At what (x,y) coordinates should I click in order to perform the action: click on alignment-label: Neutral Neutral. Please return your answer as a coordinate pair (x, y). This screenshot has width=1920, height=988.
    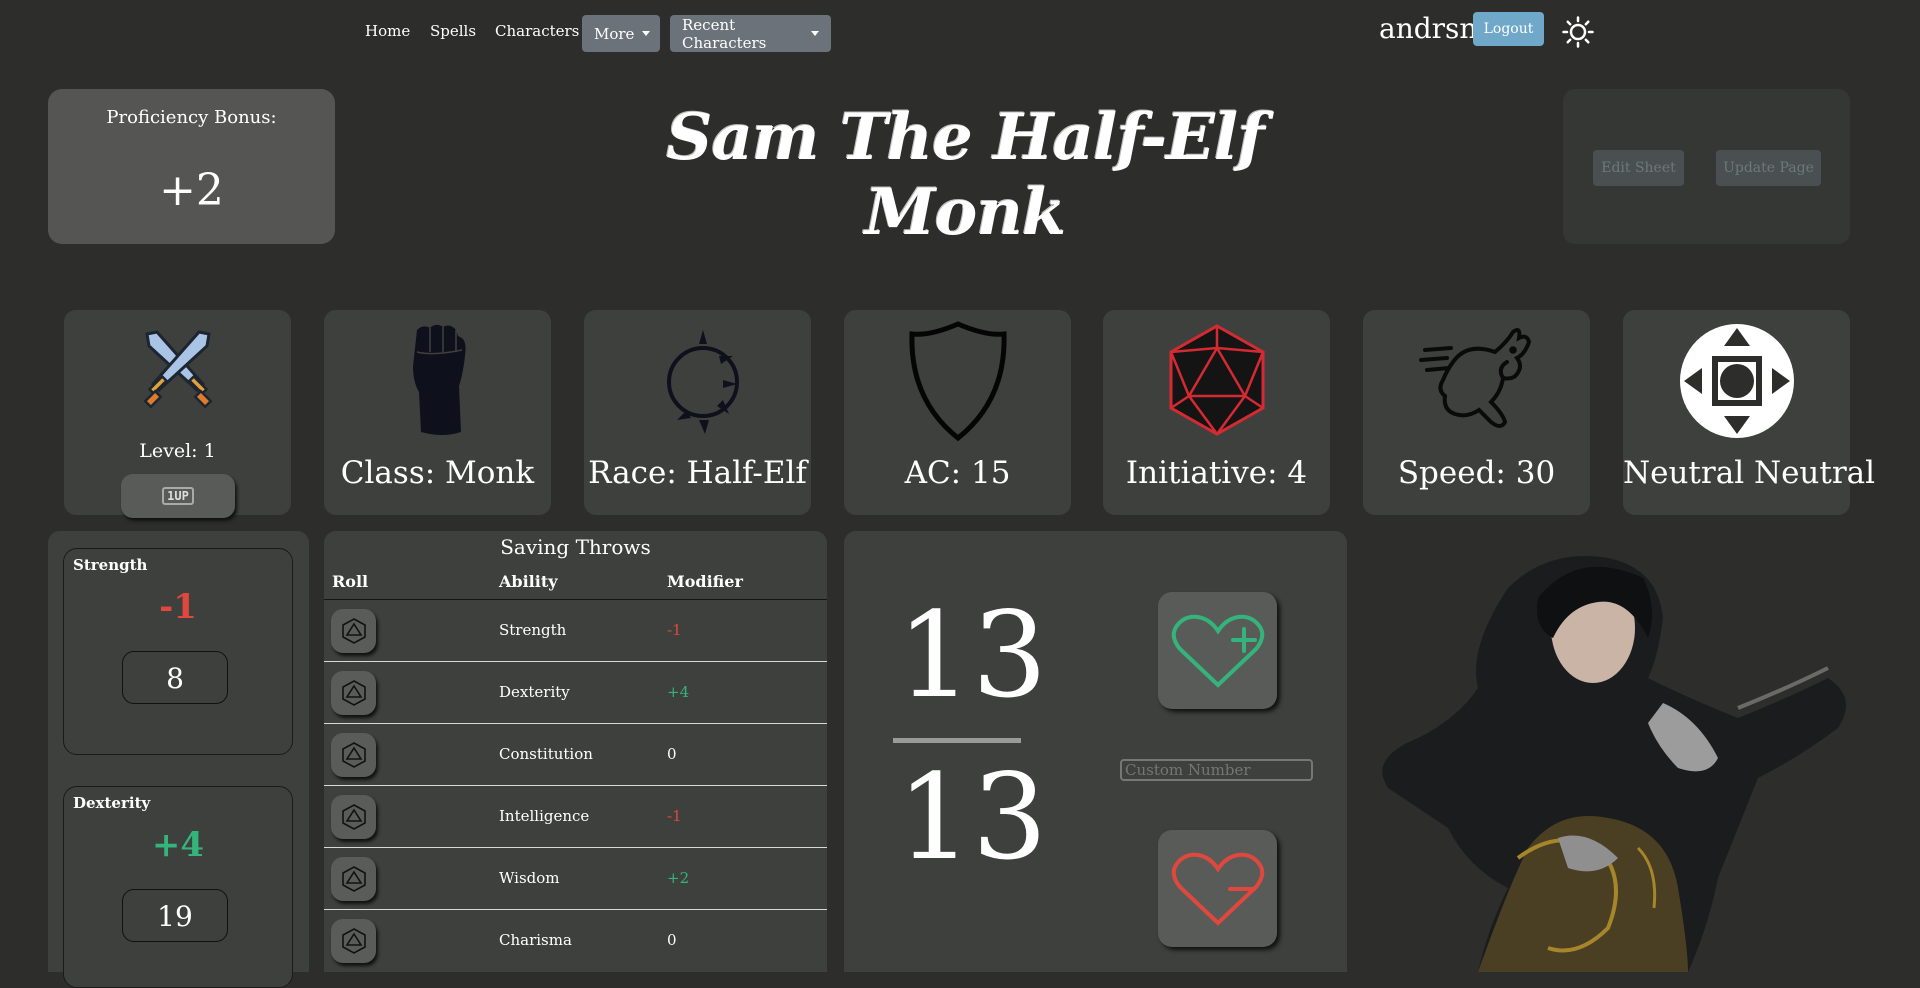
    Looking at the image, I should click on (1749, 473).